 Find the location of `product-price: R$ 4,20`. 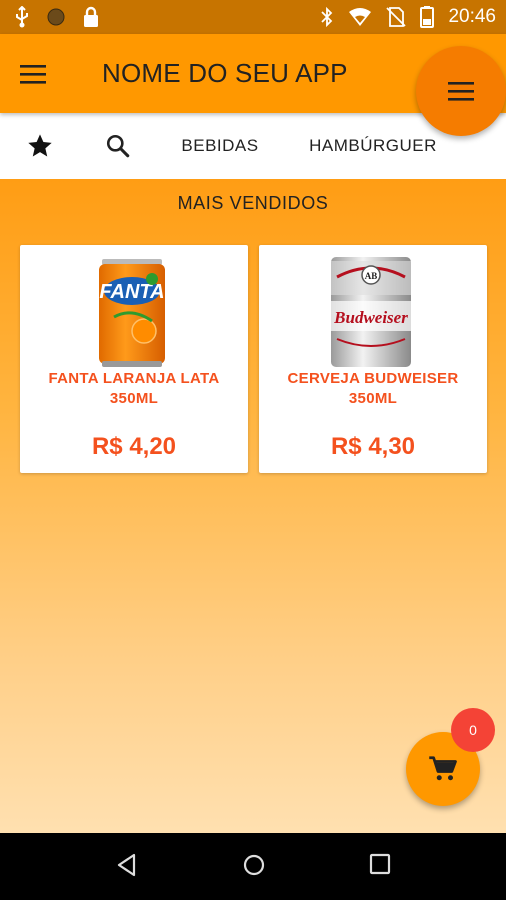

product-price: R$ 4,20 is located at coordinates (134, 446).